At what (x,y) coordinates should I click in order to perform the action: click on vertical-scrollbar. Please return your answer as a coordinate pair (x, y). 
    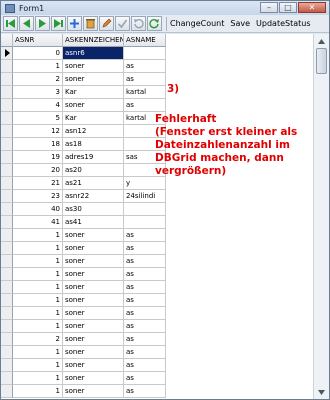
    Looking at the image, I should click on (321, 216).